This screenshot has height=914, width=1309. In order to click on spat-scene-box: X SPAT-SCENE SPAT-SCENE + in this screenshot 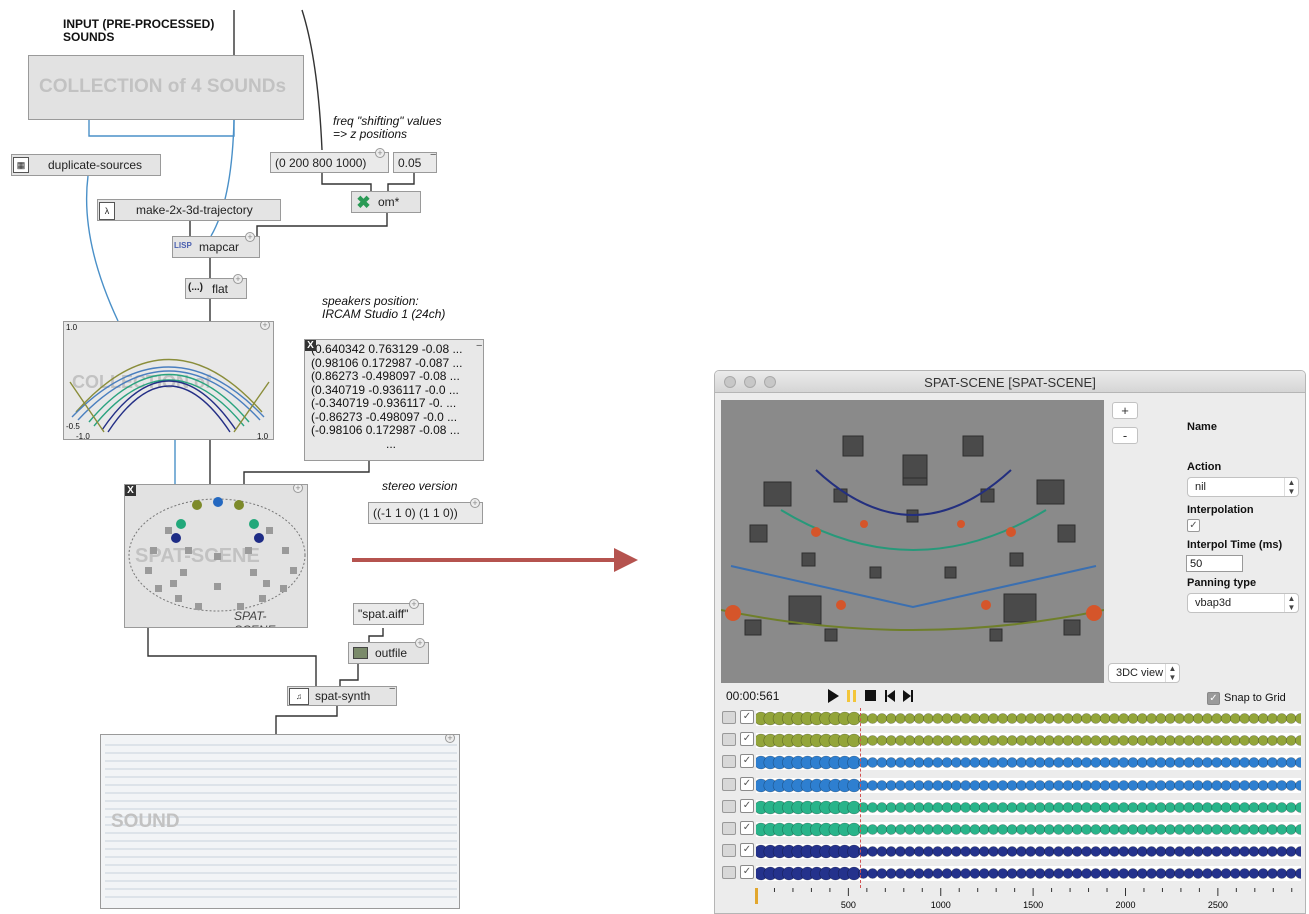, I will do `click(216, 556)`.